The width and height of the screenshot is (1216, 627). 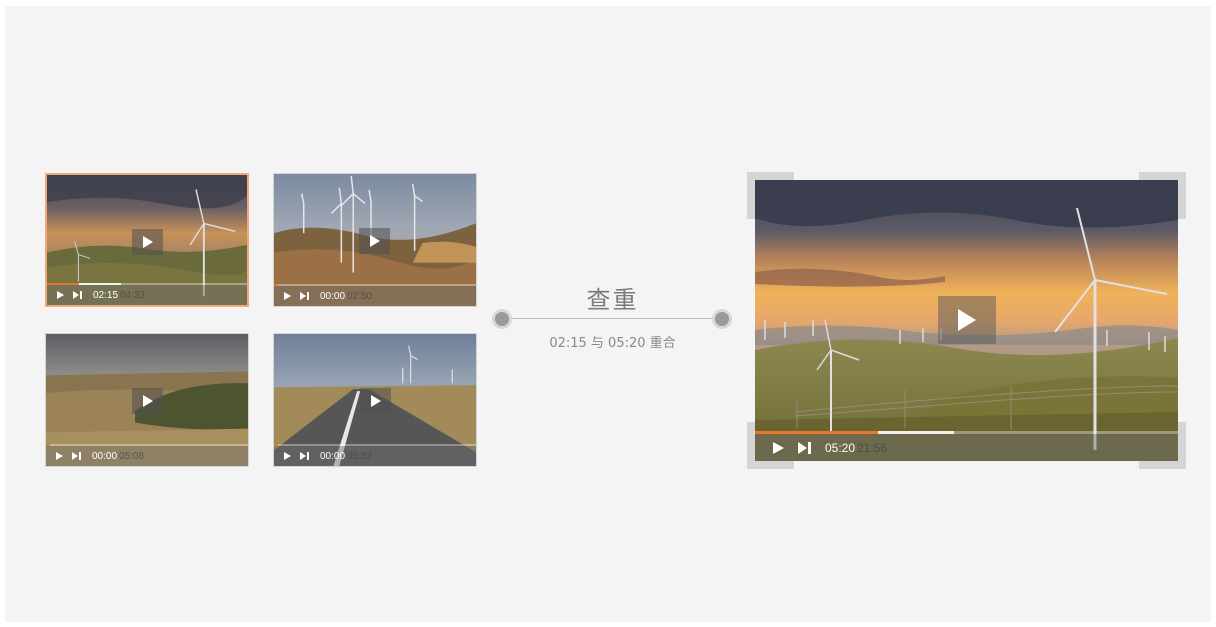 What do you see at coordinates (360, 296) in the screenshot?
I see `duration: 02:50` at bounding box center [360, 296].